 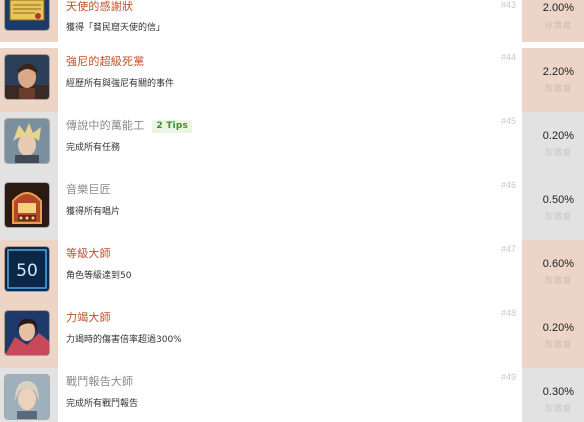 I want to click on jukebox-icon, so click(x=27, y=205).